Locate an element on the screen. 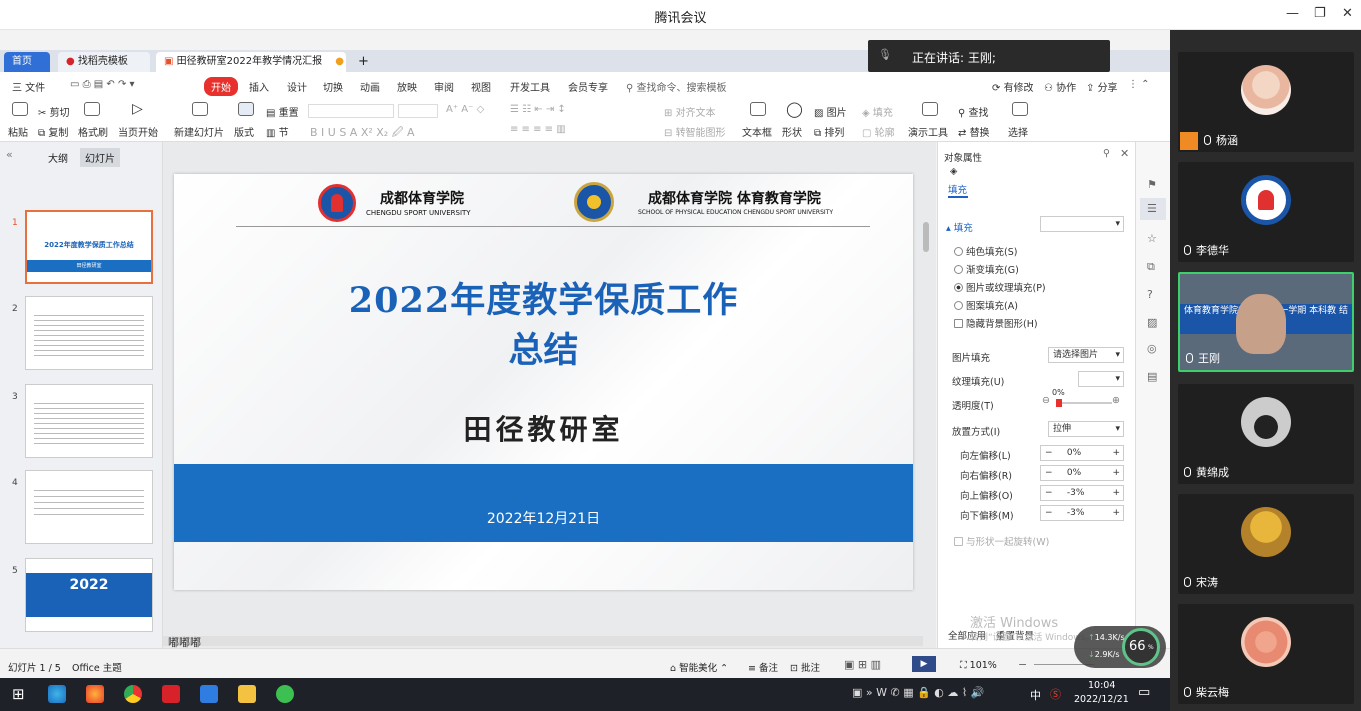  new-tab-icon: + is located at coordinates (360, 62).